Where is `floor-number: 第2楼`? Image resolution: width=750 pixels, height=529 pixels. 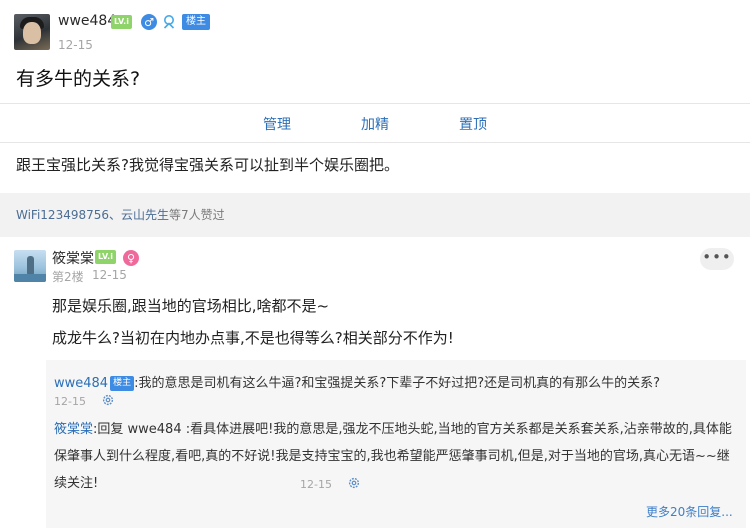
floor-number: 第2楼 is located at coordinates (68, 277).